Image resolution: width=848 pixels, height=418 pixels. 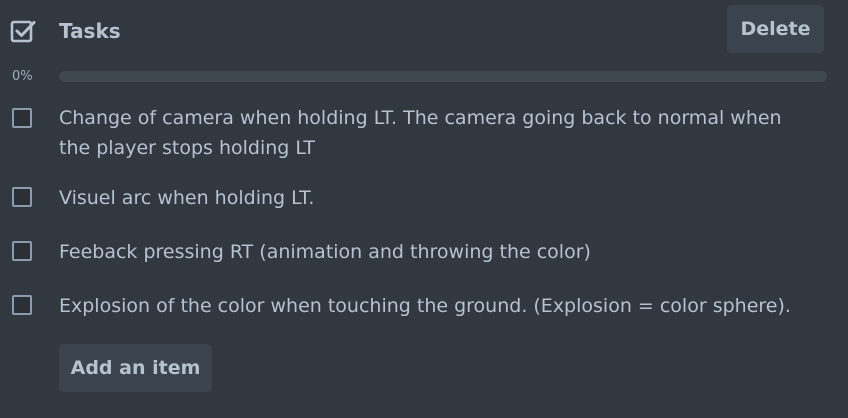 What do you see at coordinates (775, 29) in the screenshot?
I see `delete-button: Delete` at bounding box center [775, 29].